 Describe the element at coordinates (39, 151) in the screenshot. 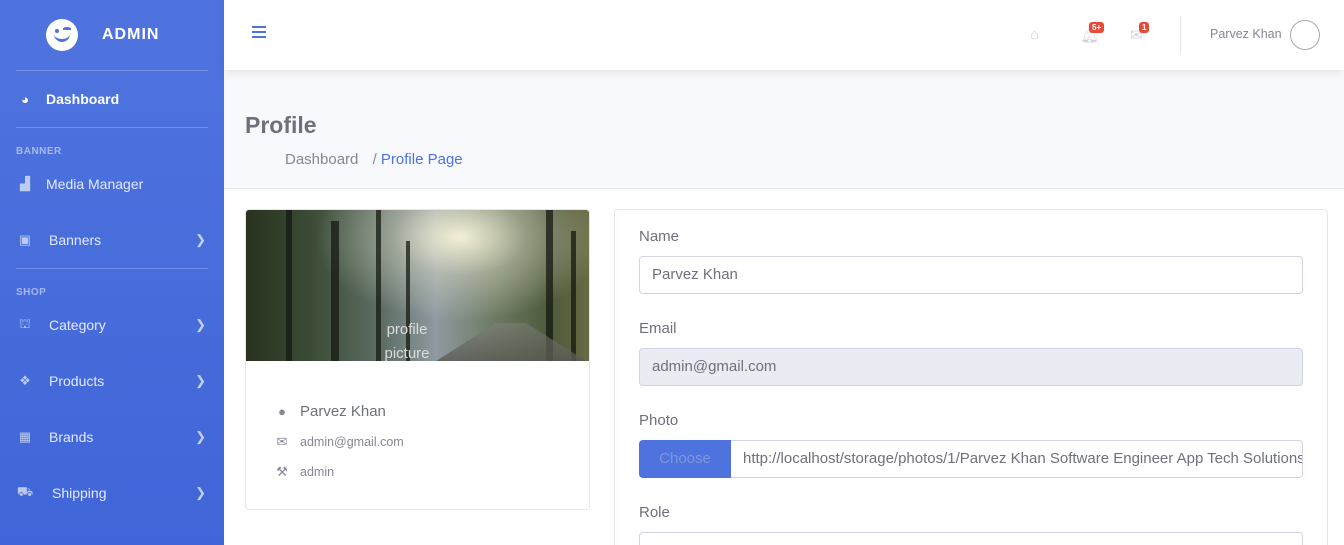

I see `sidebar-heading-banner: BANNER` at that location.